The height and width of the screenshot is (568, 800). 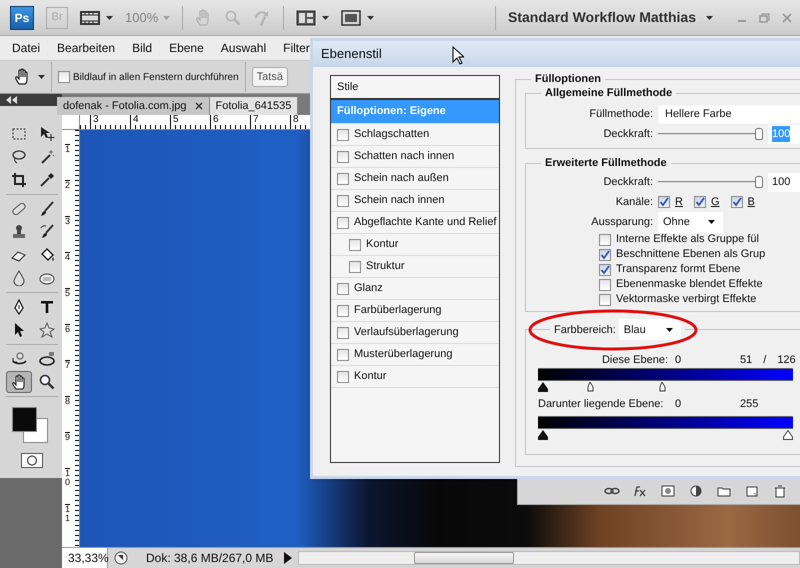 What do you see at coordinates (689, 284) in the screenshot?
I see `checkbox-label: Ebenenmaske blendet Effekte` at bounding box center [689, 284].